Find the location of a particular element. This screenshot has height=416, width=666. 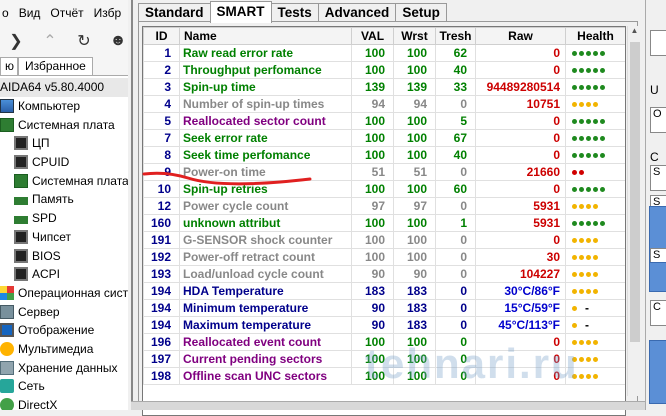

menu-item-view: Вид is located at coordinates (30, 13).